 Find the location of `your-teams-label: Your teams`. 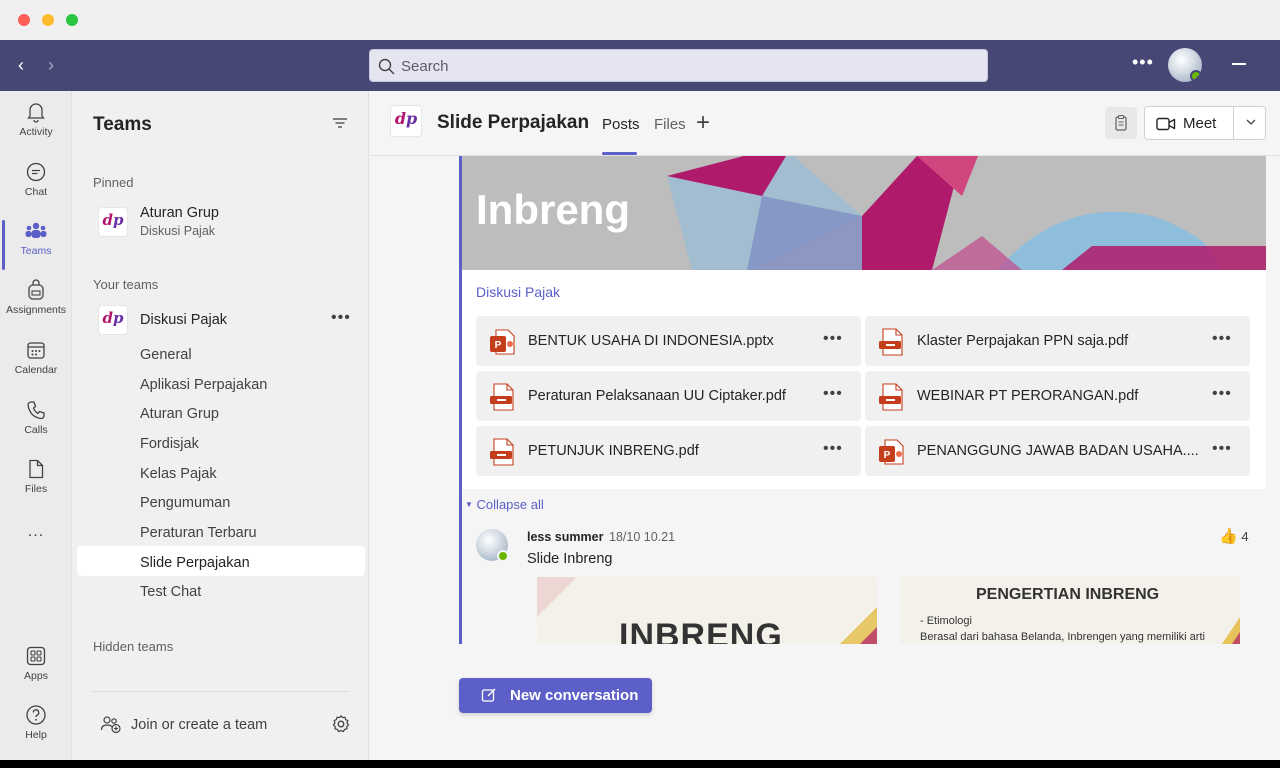

your-teams-label: Your teams is located at coordinates (126, 284).